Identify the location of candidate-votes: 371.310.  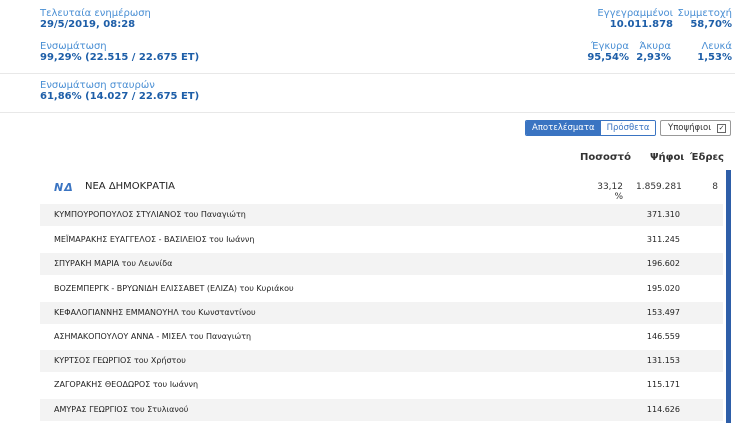
(663, 214).